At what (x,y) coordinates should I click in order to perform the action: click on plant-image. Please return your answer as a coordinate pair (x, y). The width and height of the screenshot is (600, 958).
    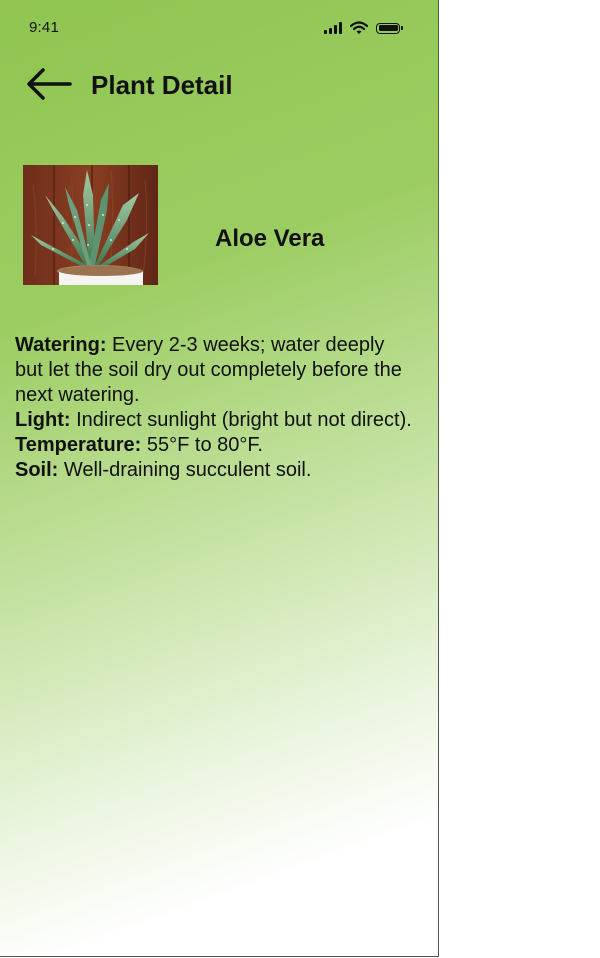
    Looking at the image, I should click on (90, 225).